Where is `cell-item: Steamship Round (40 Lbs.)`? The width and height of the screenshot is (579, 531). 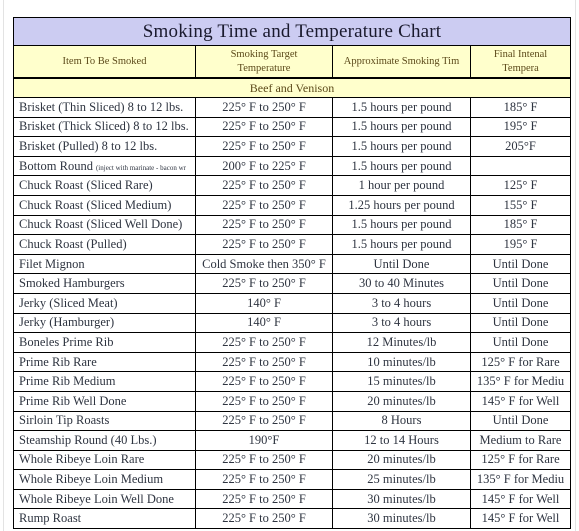
cell-item: Steamship Round (40 Lbs.) is located at coordinates (104, 440).